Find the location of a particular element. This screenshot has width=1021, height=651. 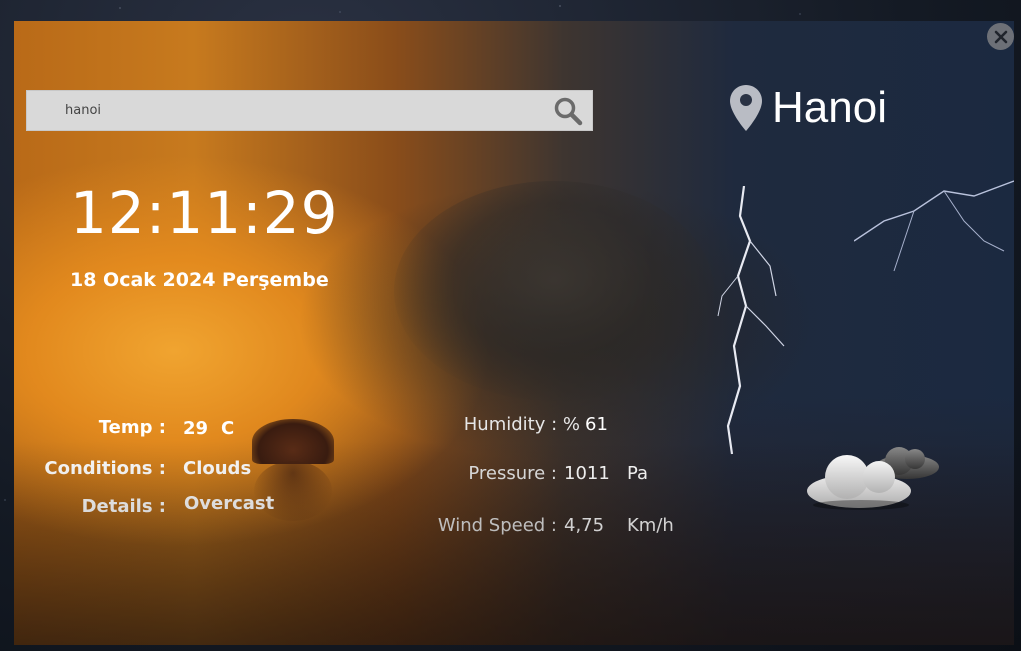

pressure-value: 1011 is located at coordinates (587, 473).